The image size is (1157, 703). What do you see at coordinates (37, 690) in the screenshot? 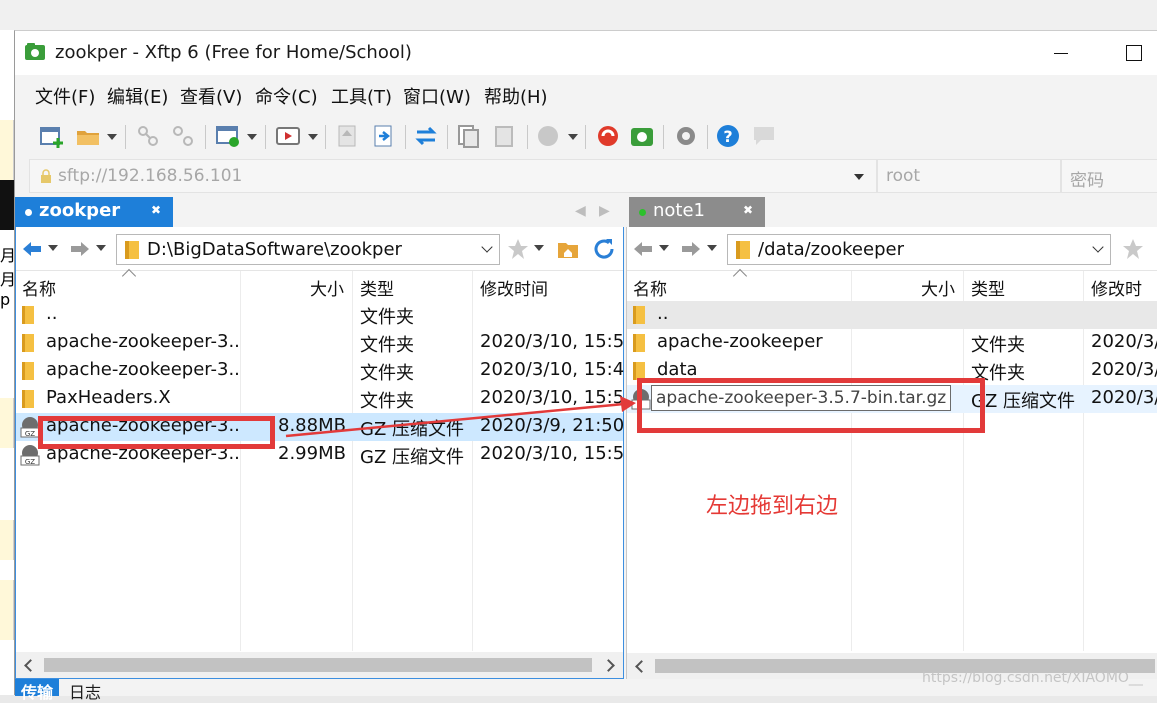
I see `tab-transfers: 传输` at bounding box center [37, 690].